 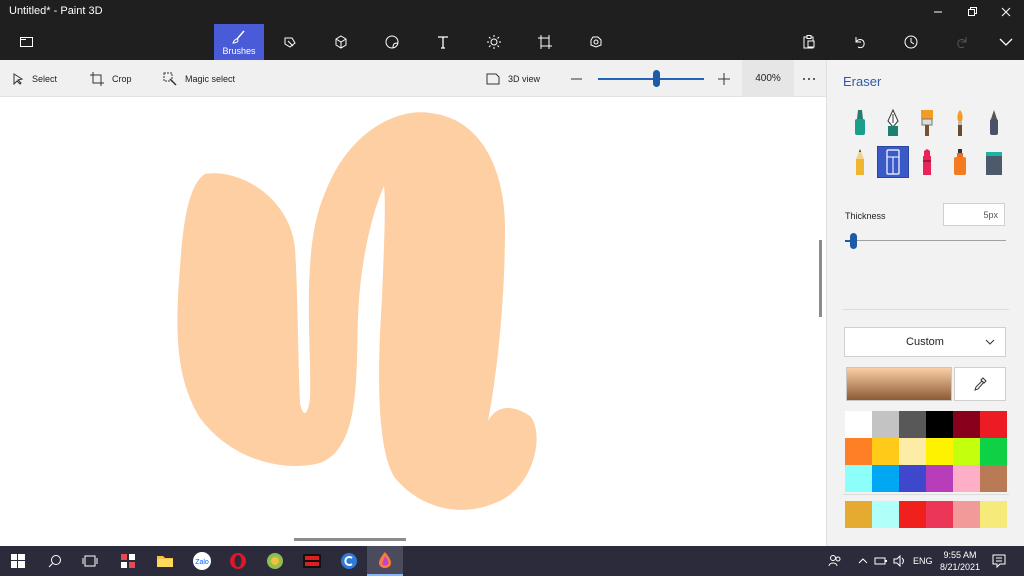 I want to click on eraser-icon, so click(x=893, y=162).